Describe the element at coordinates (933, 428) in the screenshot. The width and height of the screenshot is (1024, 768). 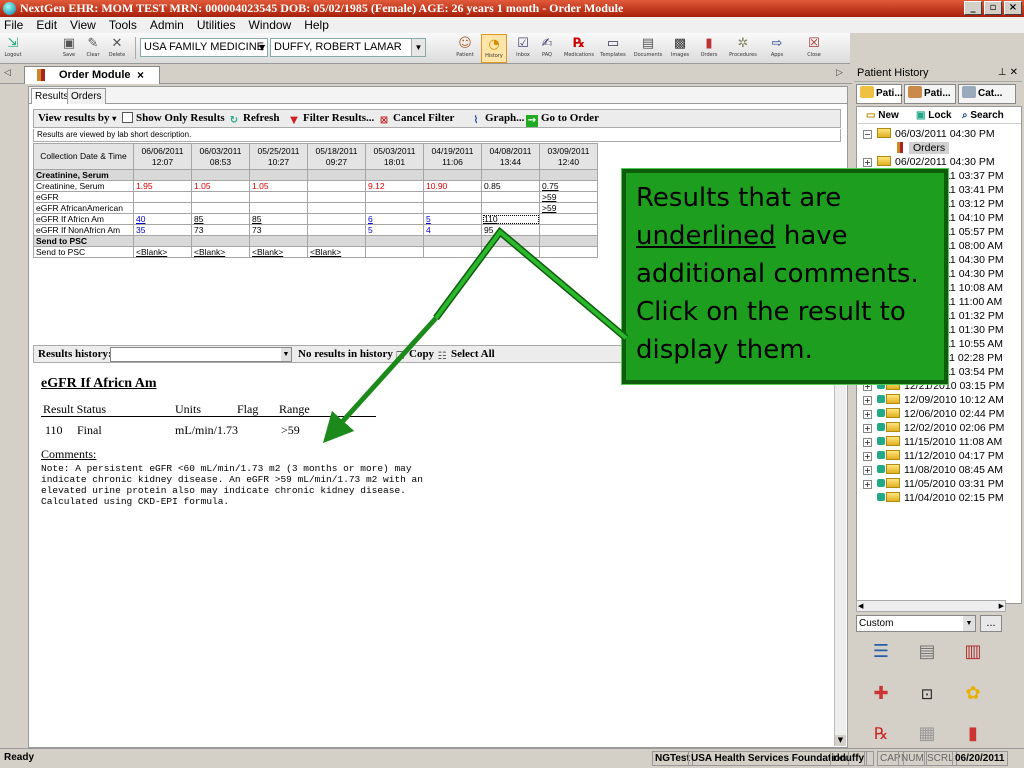
I see `tree-encounter: +12/02/2010 02:06 PM` at that location.